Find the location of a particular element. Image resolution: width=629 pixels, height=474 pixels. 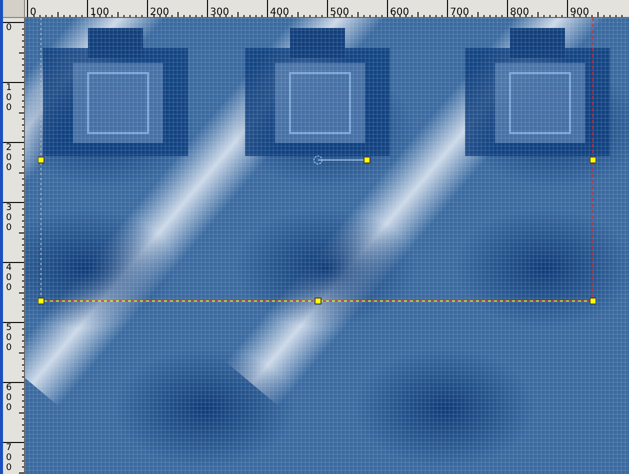

ruler-label: 900 is located at coordinates (579, 12).